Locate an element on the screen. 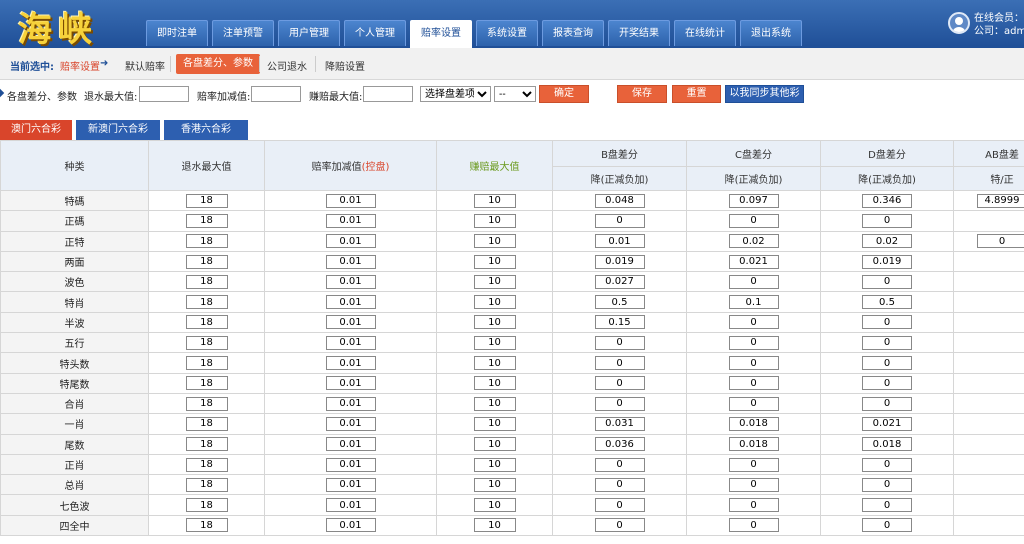  tab-macau-lottery: 澳门六合彩 is located at coordinates (36, 130).